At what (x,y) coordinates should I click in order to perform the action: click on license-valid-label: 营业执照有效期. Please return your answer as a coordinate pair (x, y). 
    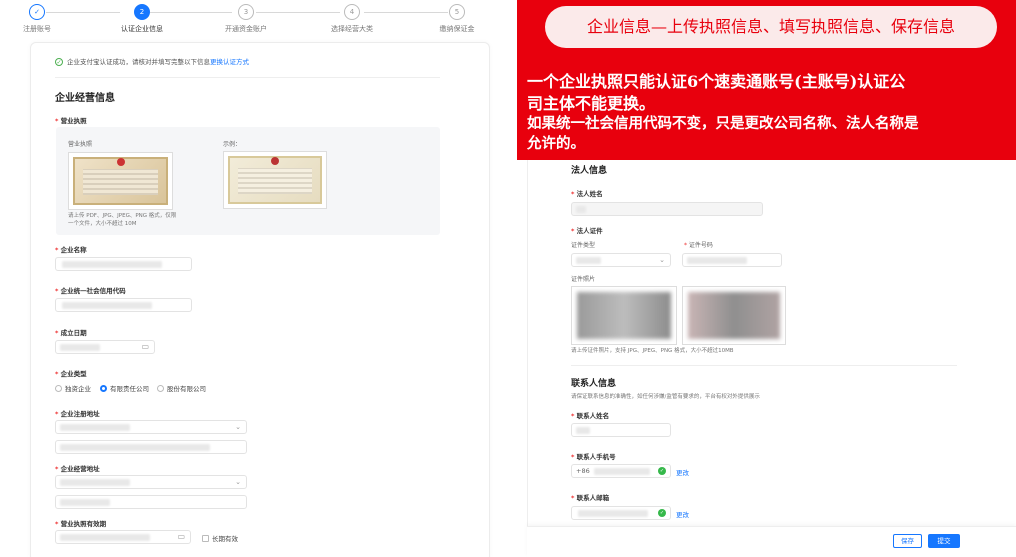
    Looking at the image, I should click on (81, 523).